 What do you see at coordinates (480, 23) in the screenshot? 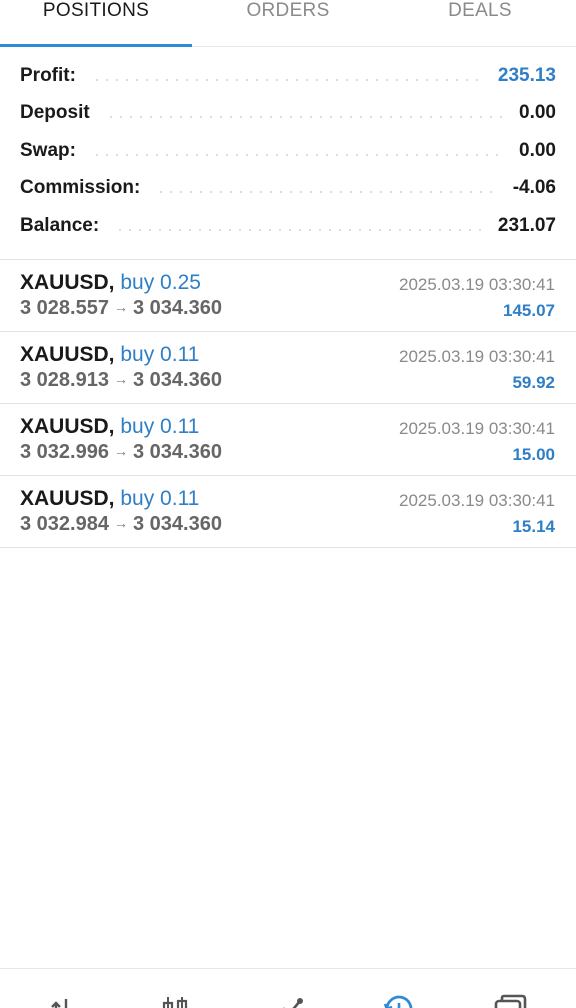
I see `tab-deals: DEALS` at bounding box center [480, 23].